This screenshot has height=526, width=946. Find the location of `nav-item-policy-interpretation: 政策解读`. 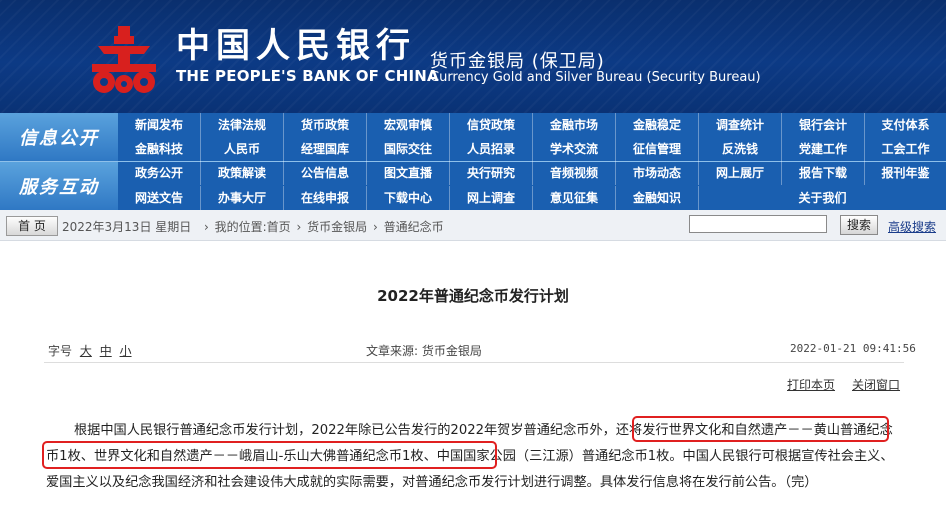

nav-item-policy-interpretation: 政策解读 is located at coordinates (242, 173).